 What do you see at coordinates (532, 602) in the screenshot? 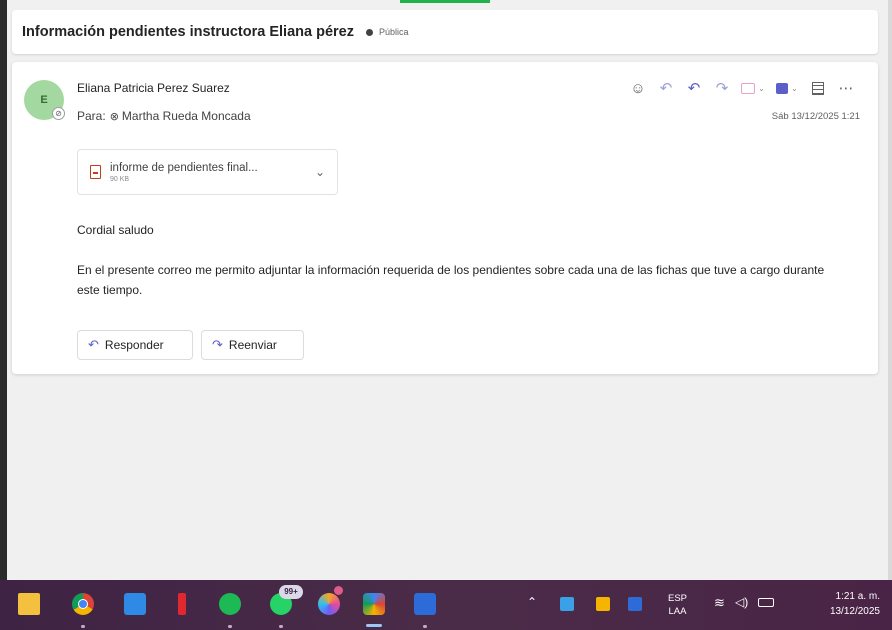
I see `chevron-up-icon: ⌃` at bounding box center [532, 602].